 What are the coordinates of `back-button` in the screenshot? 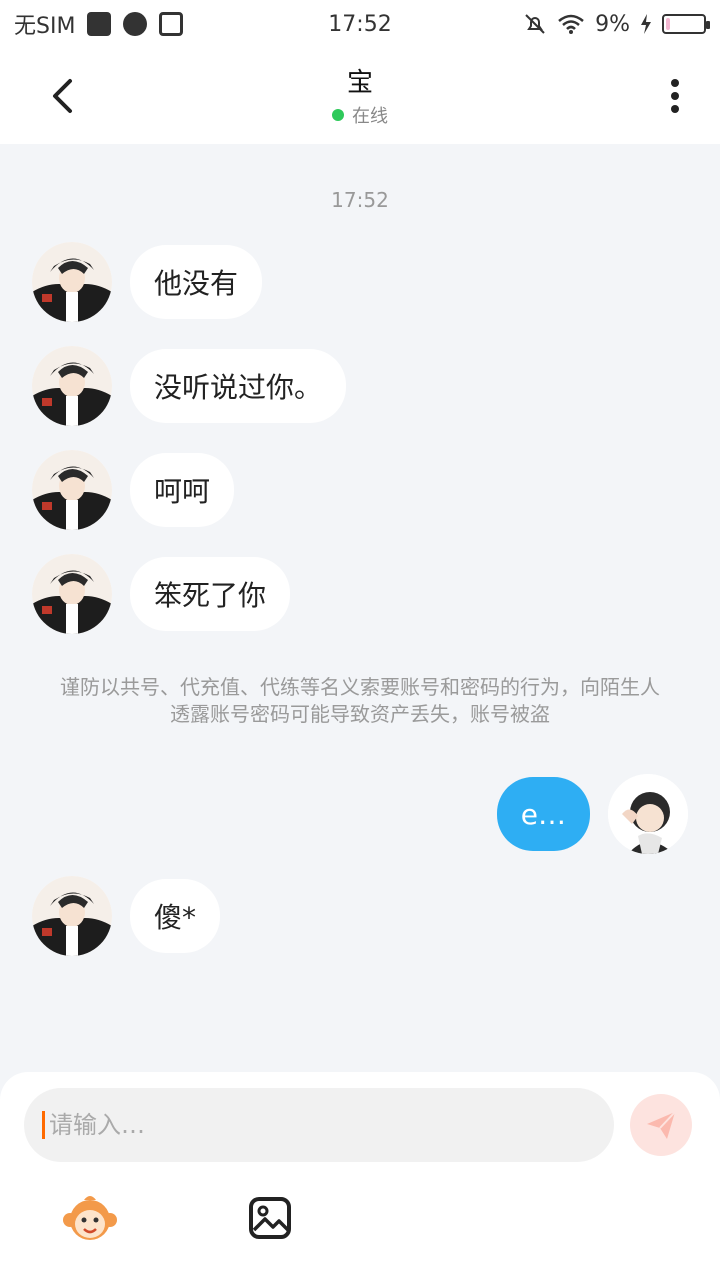 It's located at (62, 96).